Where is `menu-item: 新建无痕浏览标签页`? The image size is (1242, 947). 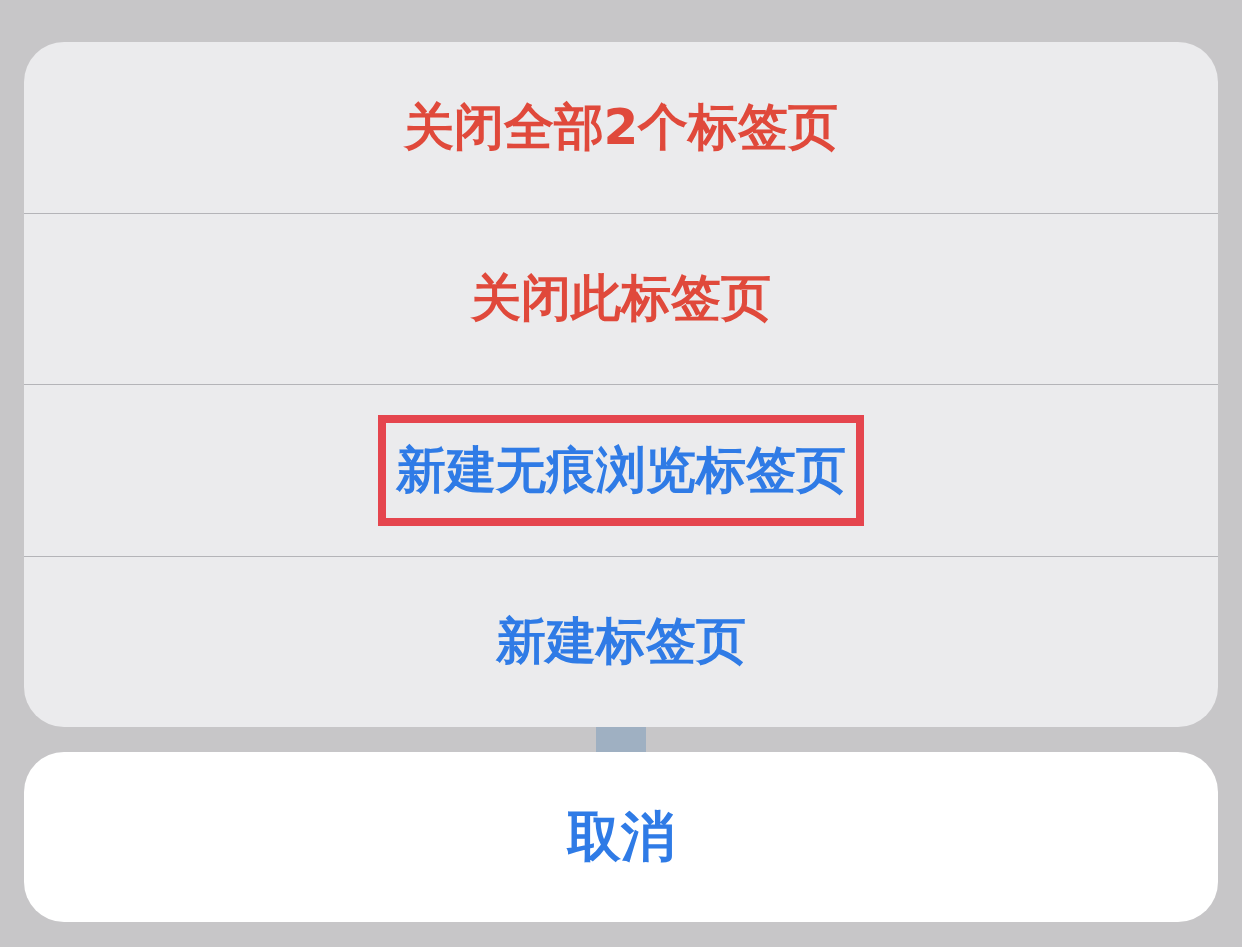 menu-item: 新建无痕浏览标签页 is located at coordinates (621, 470).